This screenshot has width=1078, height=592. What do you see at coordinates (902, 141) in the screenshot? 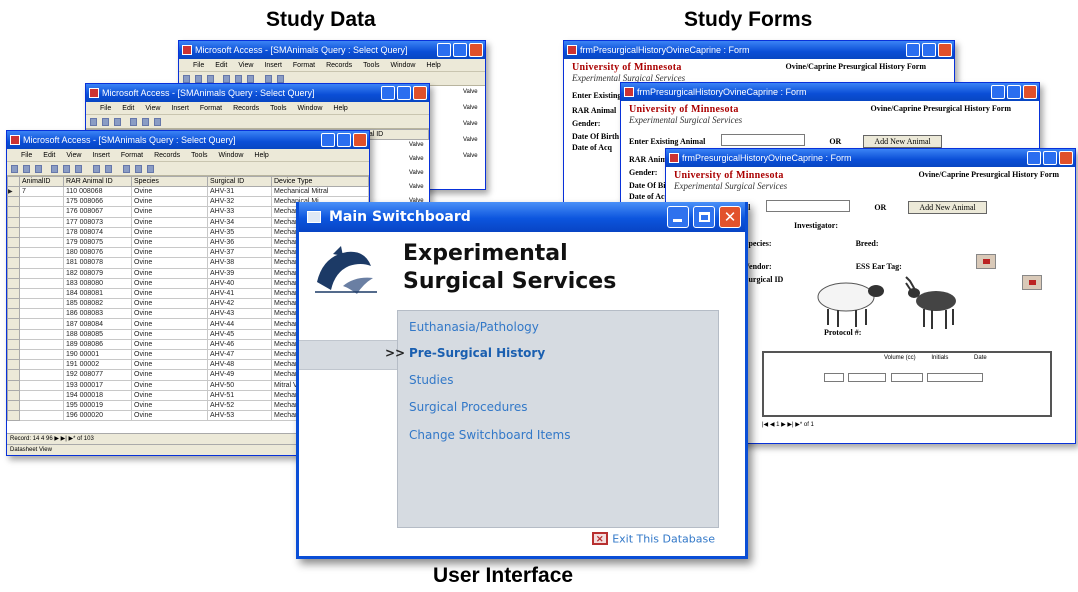
I see `add-new-animal-button: Add New Animal` at bounding box center [902, 141].